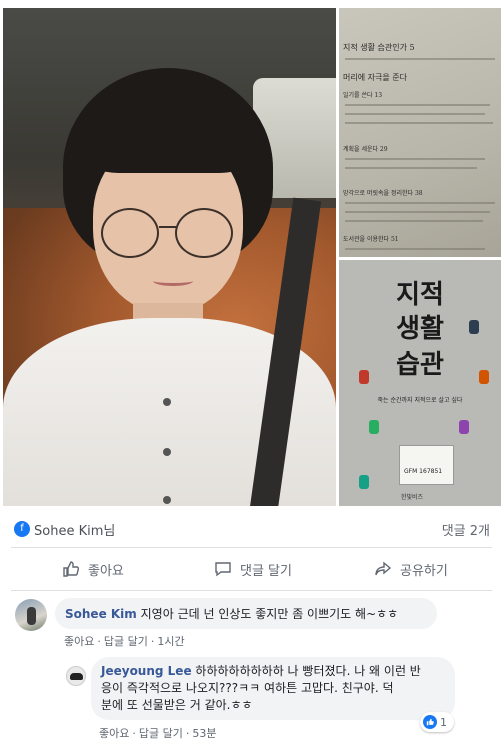 Image resolution: width=503 pixels, height=744 pixels. I want to click on reaction-count: 1, so click(443, 722).